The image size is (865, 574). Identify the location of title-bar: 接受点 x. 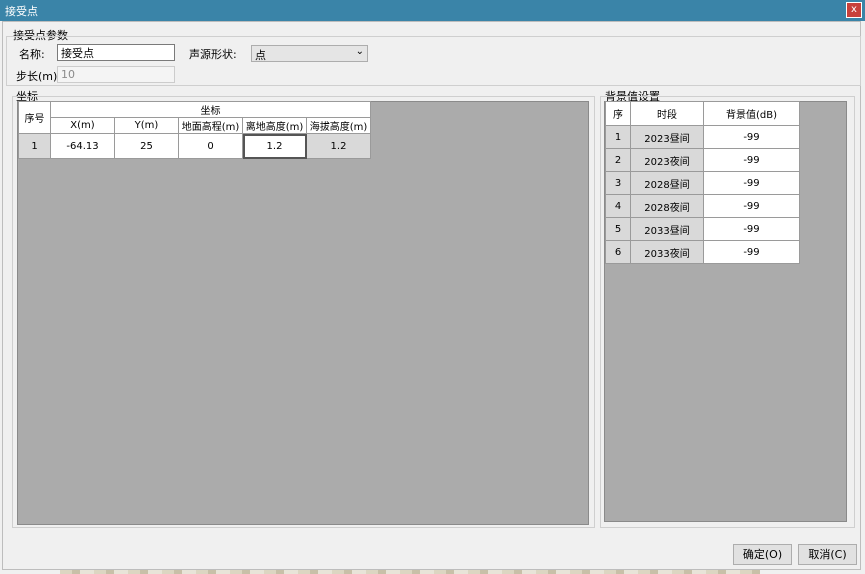
(432, 10).